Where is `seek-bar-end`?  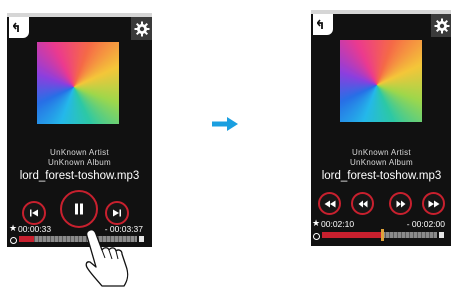 seek-bar-end is located at coordinates (441, 235).